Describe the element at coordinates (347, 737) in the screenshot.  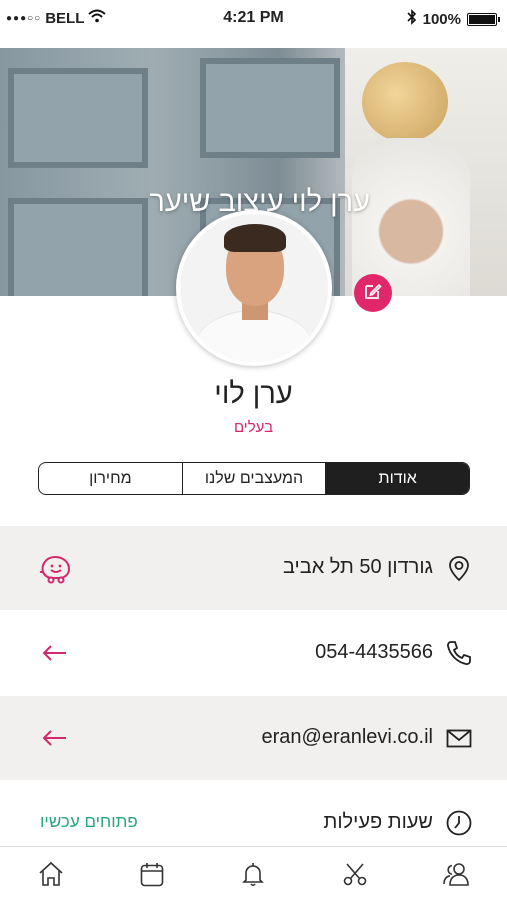
I see `email-address: eran@eranlevi.co.il` at that location.